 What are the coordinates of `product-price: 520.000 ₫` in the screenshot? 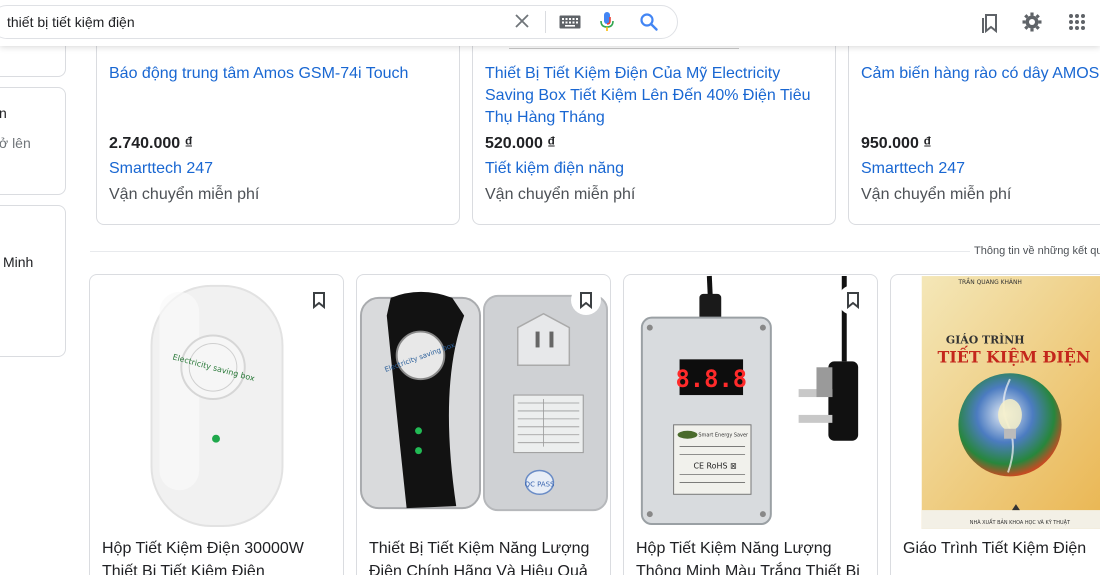 It's located at (520, 143).